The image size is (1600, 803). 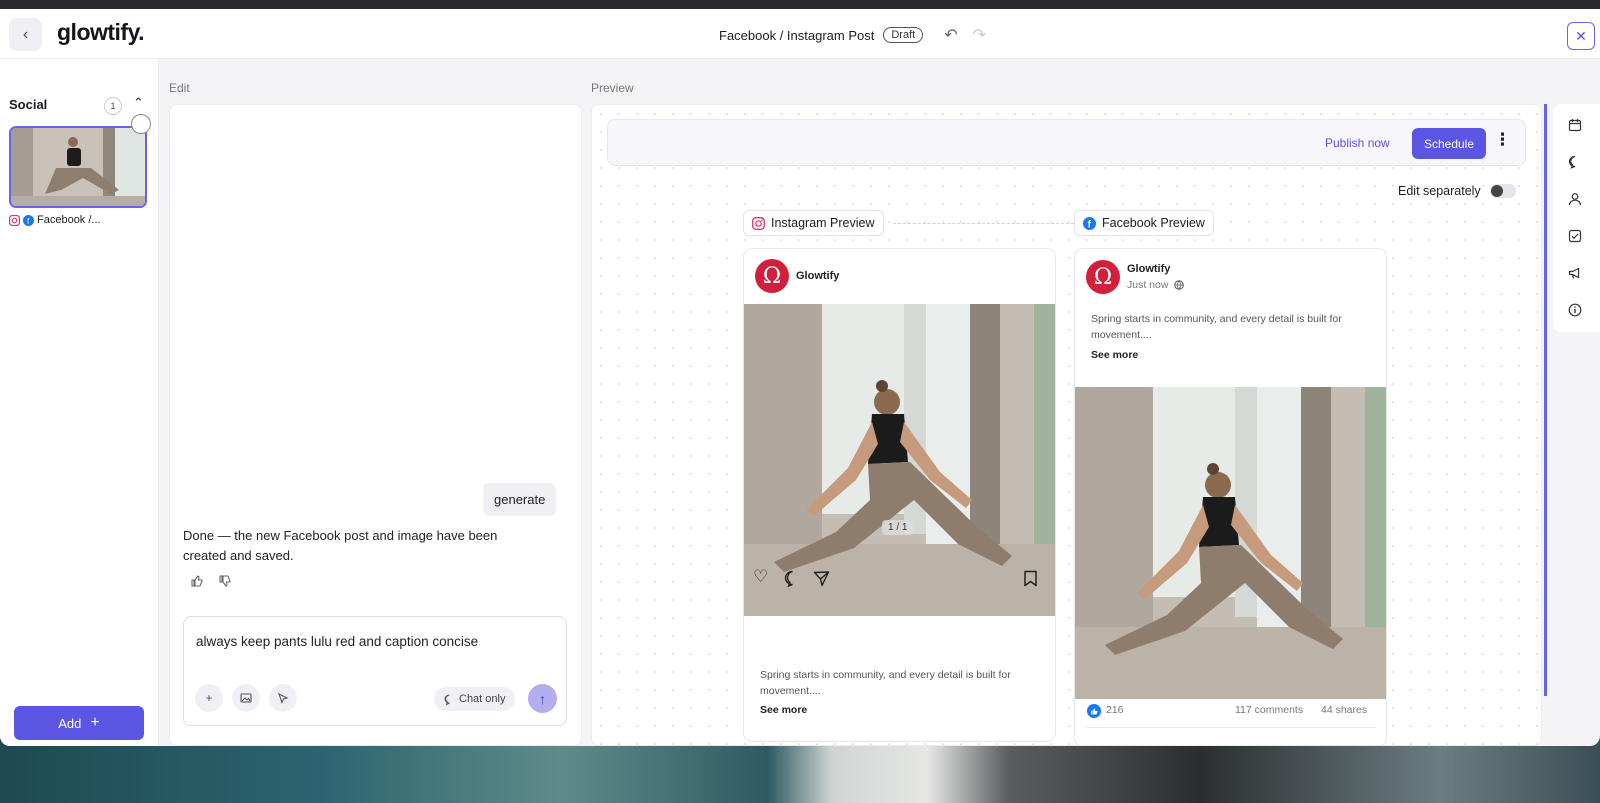 What do you see at coordinates (1357, 143) in the screenshot?
I see `publish-now-link: Publish now` at bounding box center [1357, 143].